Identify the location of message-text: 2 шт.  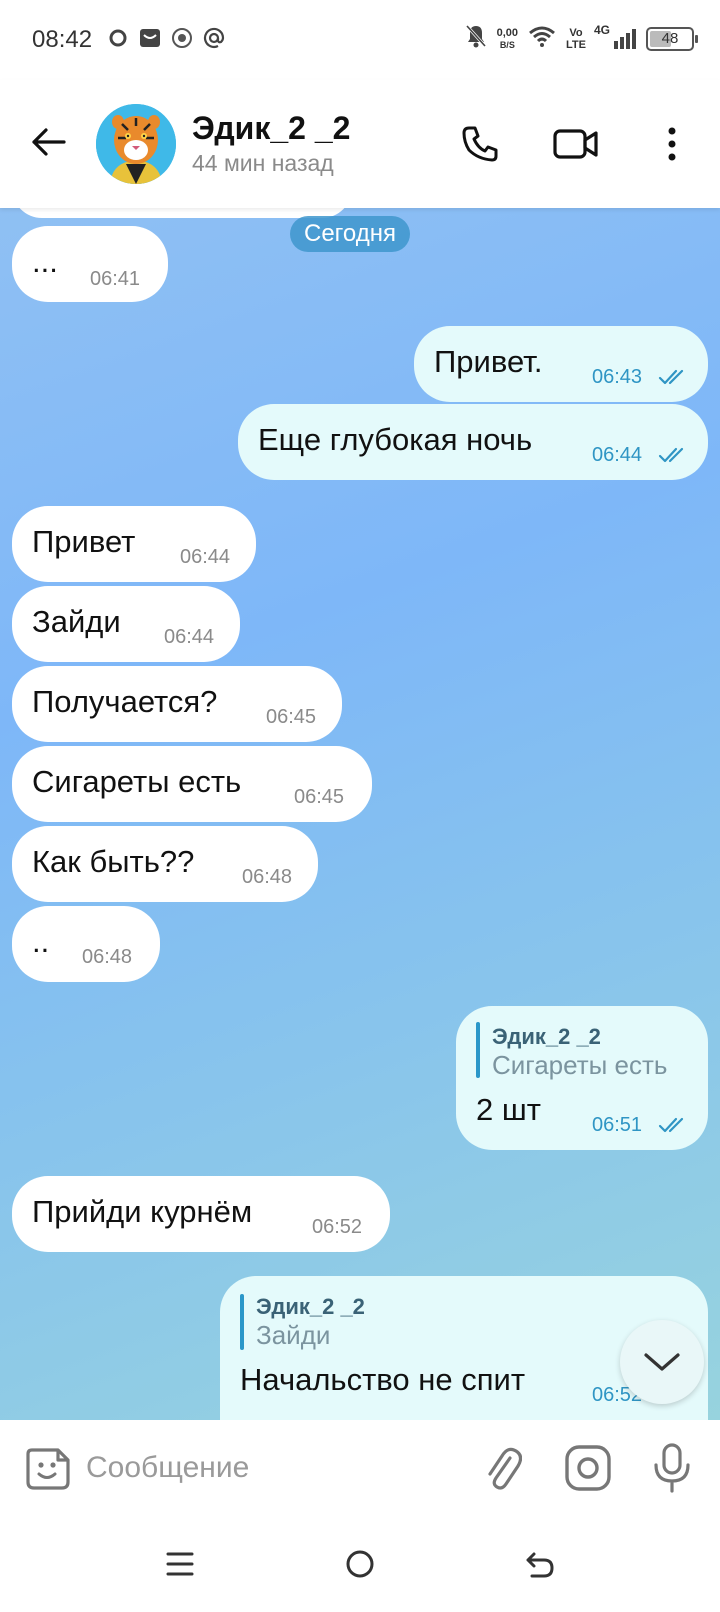
(508, 1109).